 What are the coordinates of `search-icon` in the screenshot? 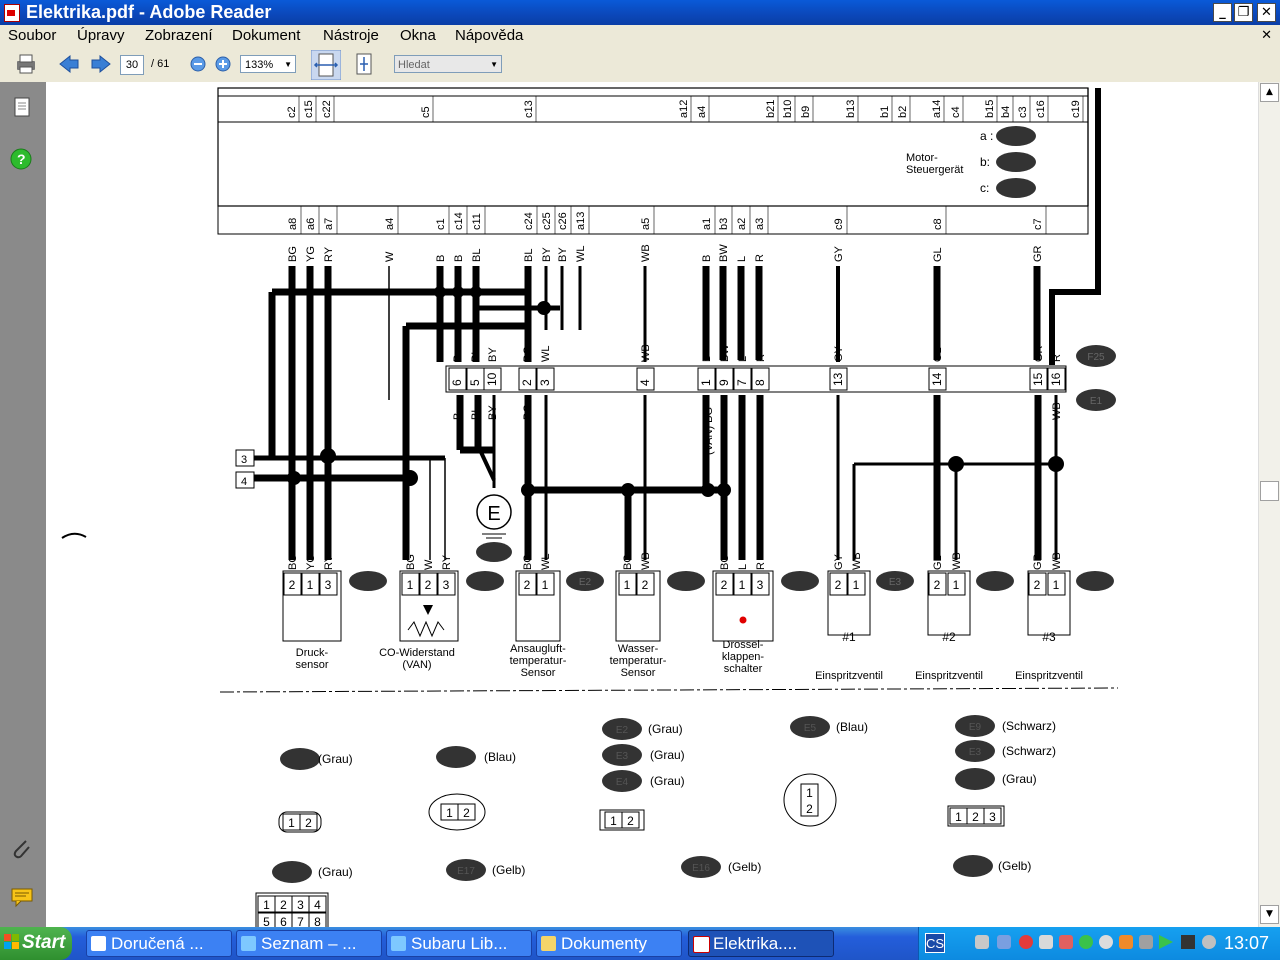 It's located at (1106, 942).